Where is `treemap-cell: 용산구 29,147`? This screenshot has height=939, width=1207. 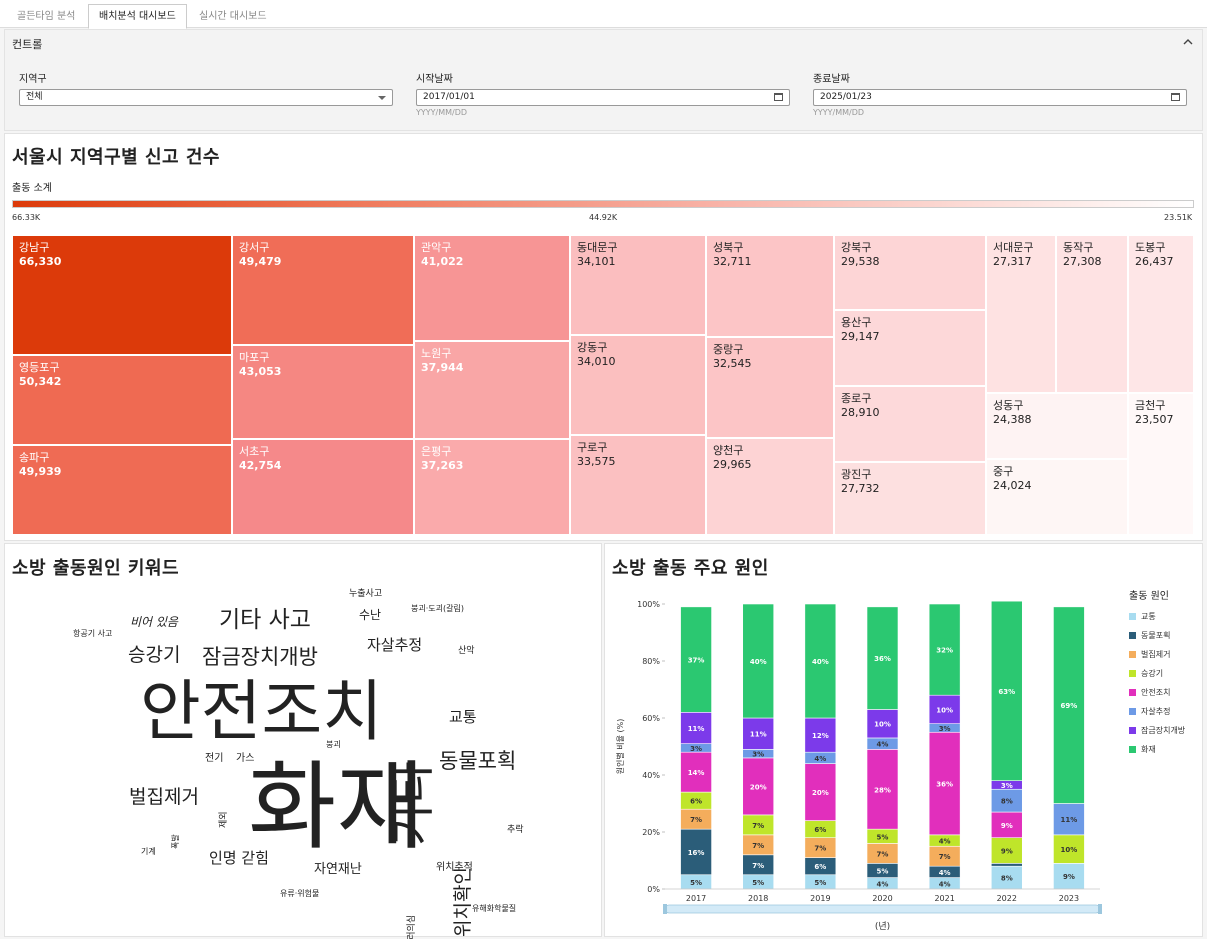 treemap-cell: 용산구 29,147 is located at coordinates (910, 348).